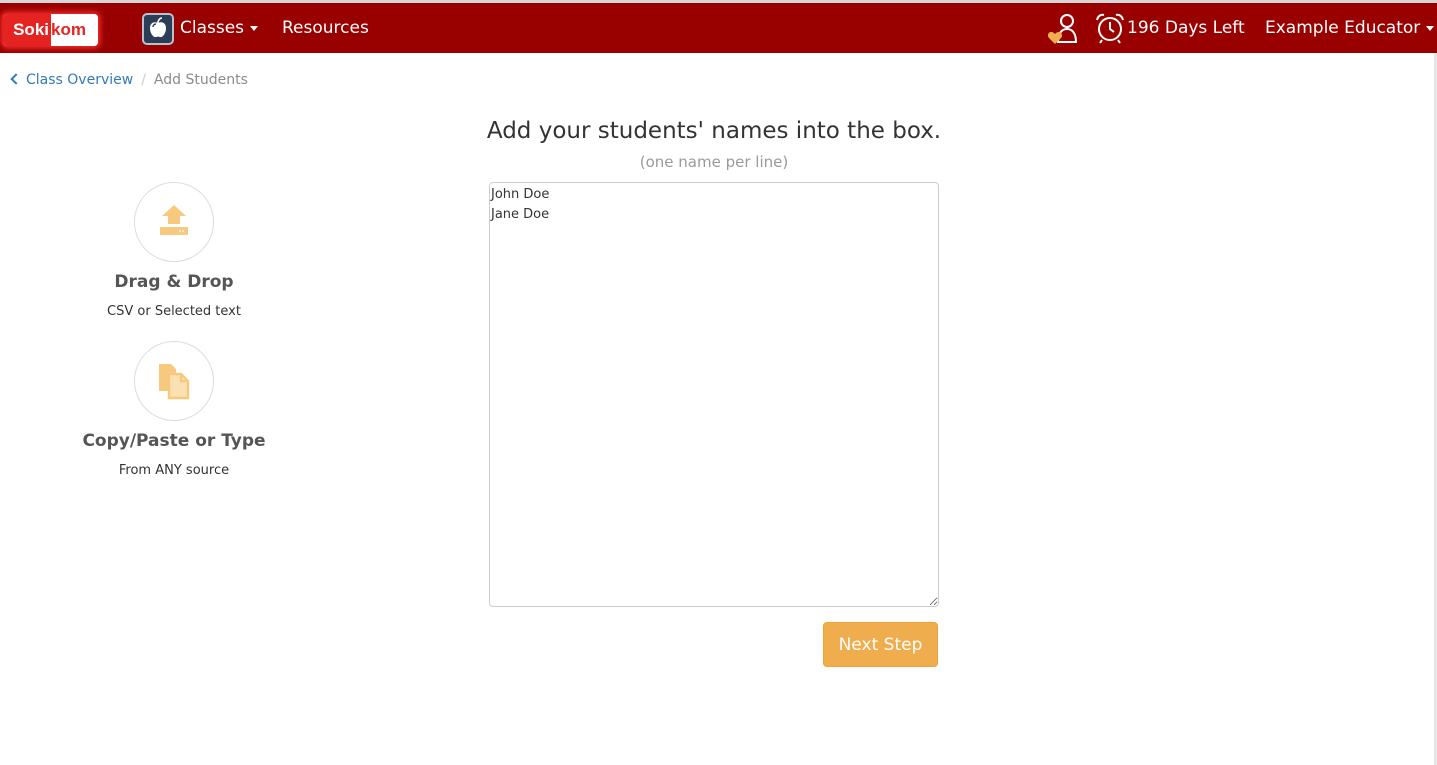 The image size is (1437, 765). Describe the element at coordinates (1110, 28) in the screenshot. I see `alarm-clock-icon` at that location.